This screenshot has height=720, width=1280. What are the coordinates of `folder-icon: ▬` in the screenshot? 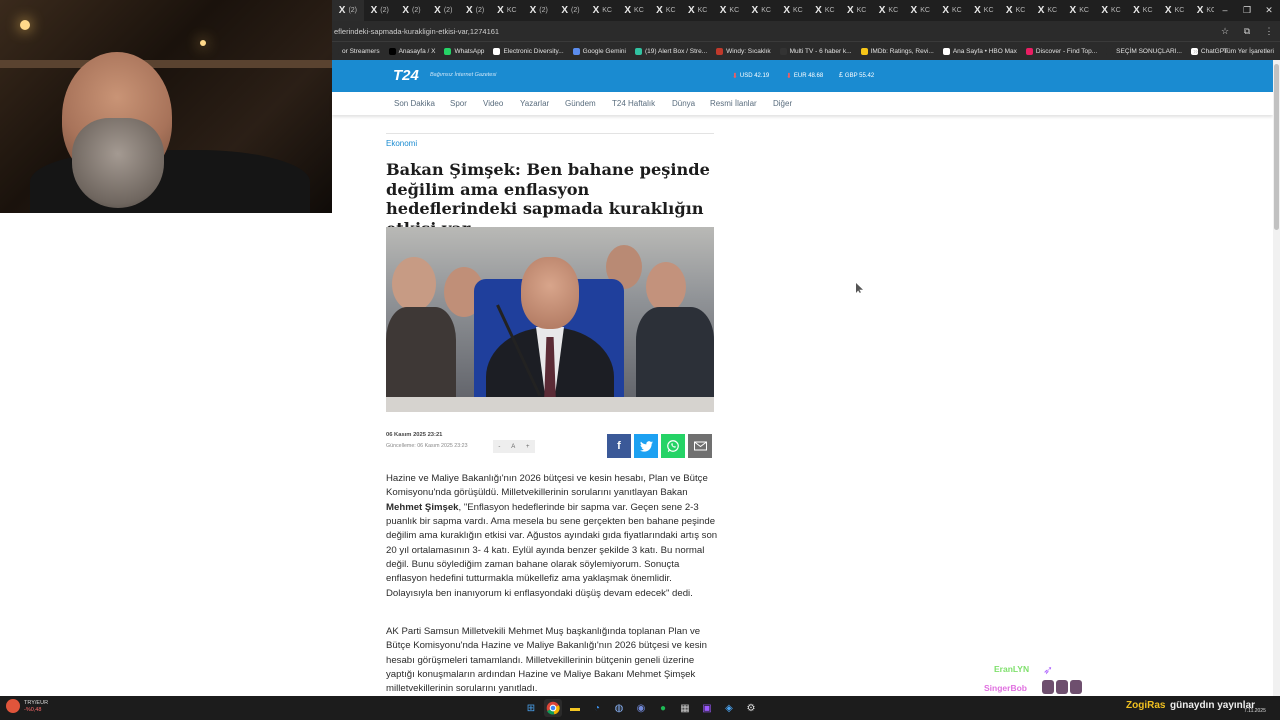 It's located at (575, 708).